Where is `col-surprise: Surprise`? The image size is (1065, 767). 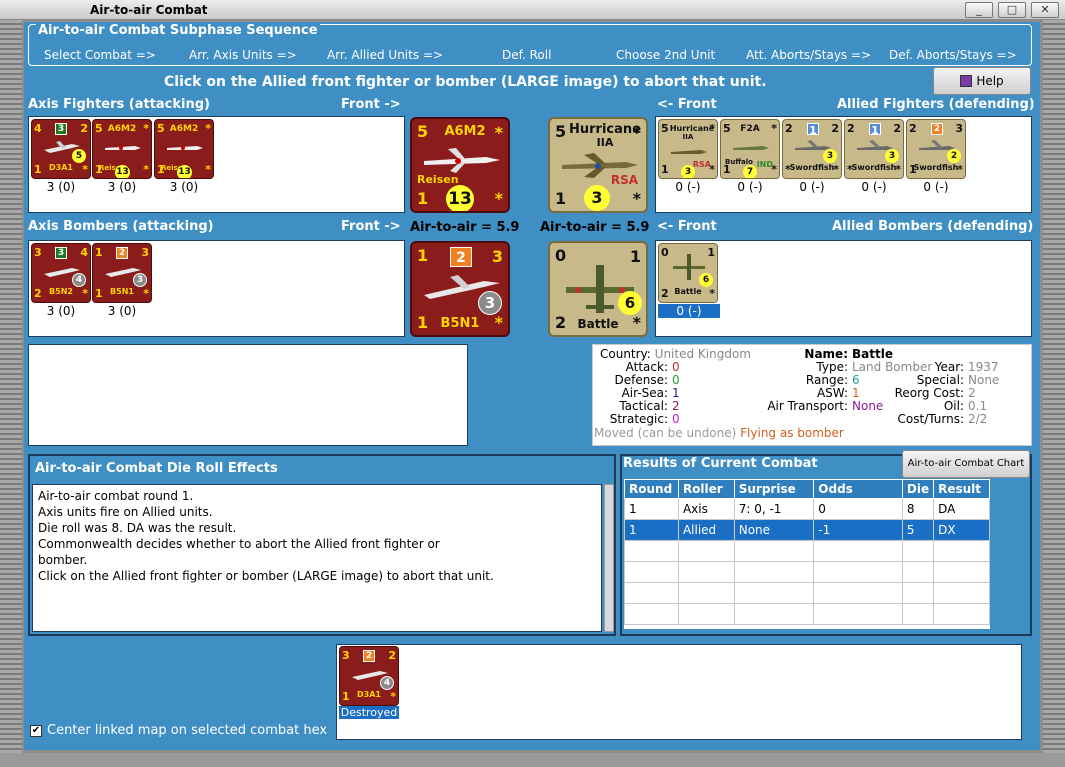 col-surprise: Surprise is located at coordinates (774, 489).